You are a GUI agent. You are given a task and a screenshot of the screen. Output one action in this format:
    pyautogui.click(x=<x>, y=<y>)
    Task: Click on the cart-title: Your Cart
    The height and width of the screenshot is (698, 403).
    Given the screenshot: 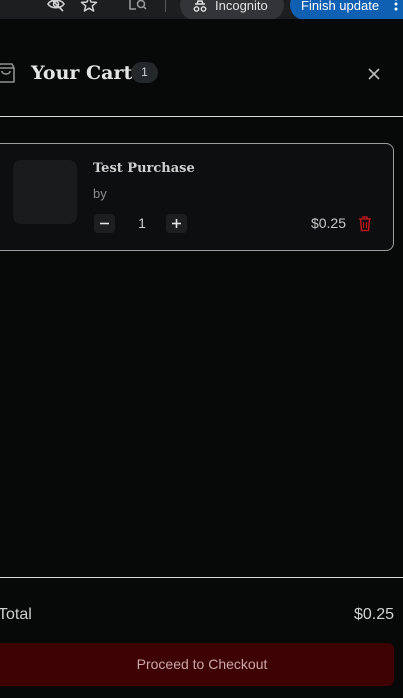 What is the action you would take?
    pyautogui.click(x=82, y=73)
    